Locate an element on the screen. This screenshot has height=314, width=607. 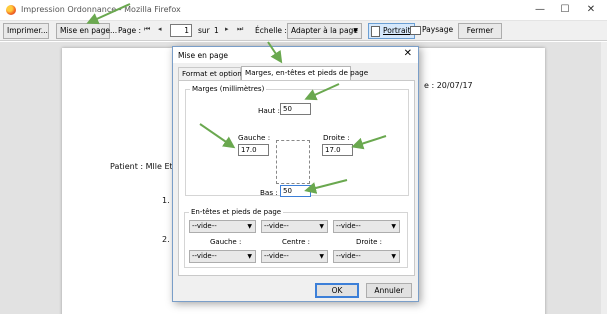
window-close-button: ✕ is located at coordinates (591, 10).